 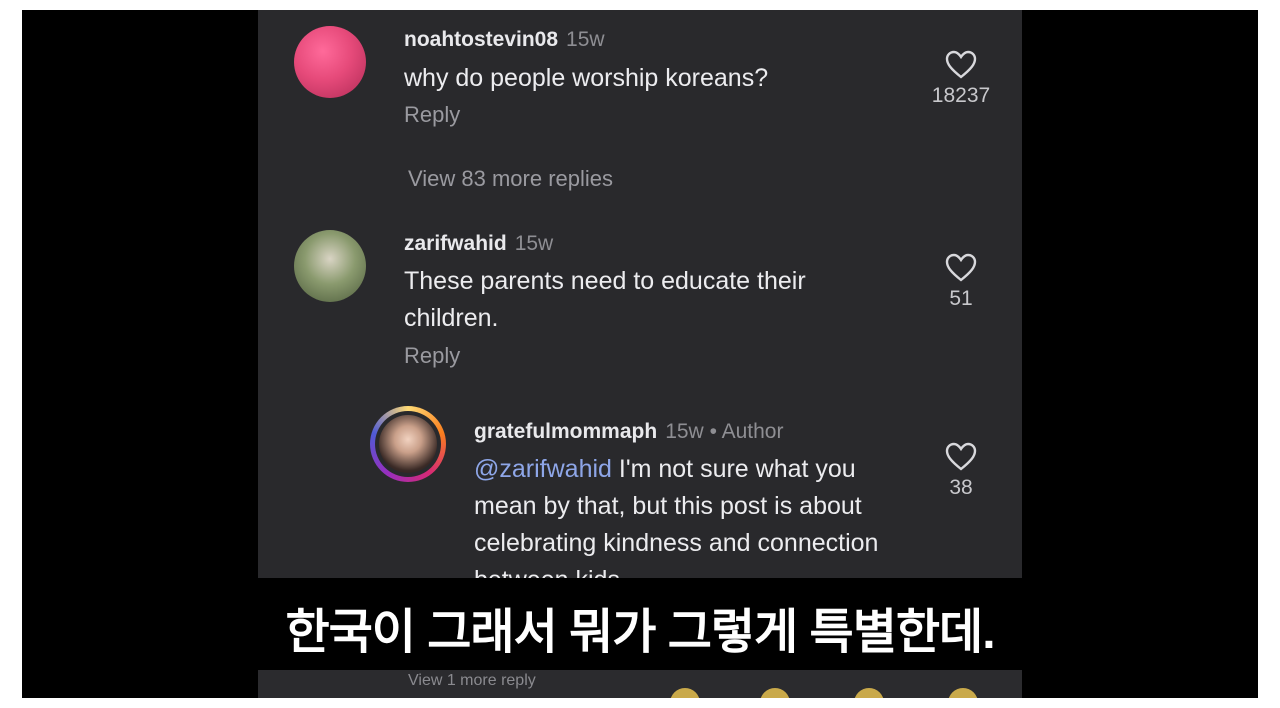 I want to click on mention-link: @zarifwahid, so click(x=543, y=469).